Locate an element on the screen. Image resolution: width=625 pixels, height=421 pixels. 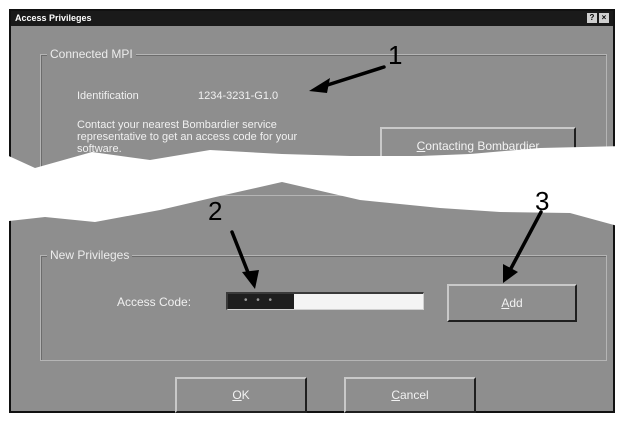
callout-number-1: 1 is located at coordinates (395, 55).